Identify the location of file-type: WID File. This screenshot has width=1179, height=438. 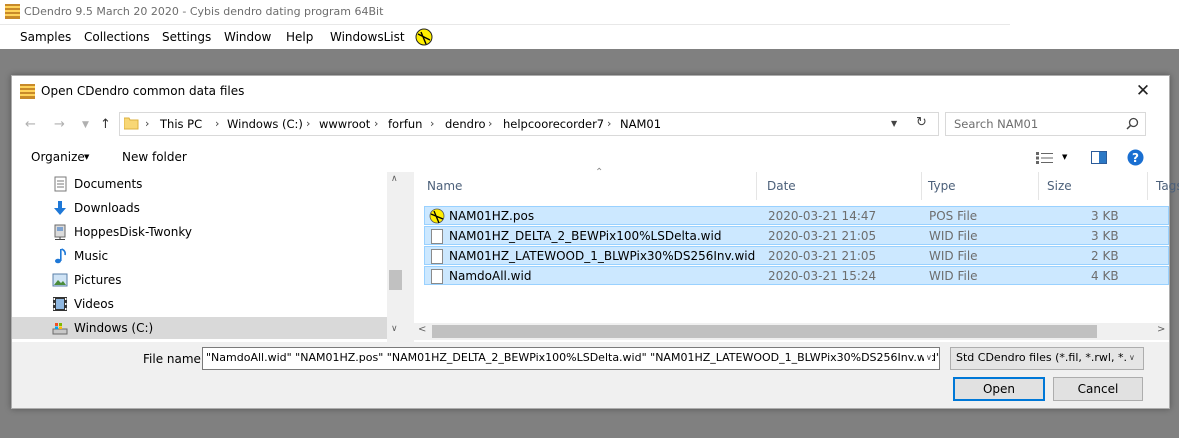
(953, 276).